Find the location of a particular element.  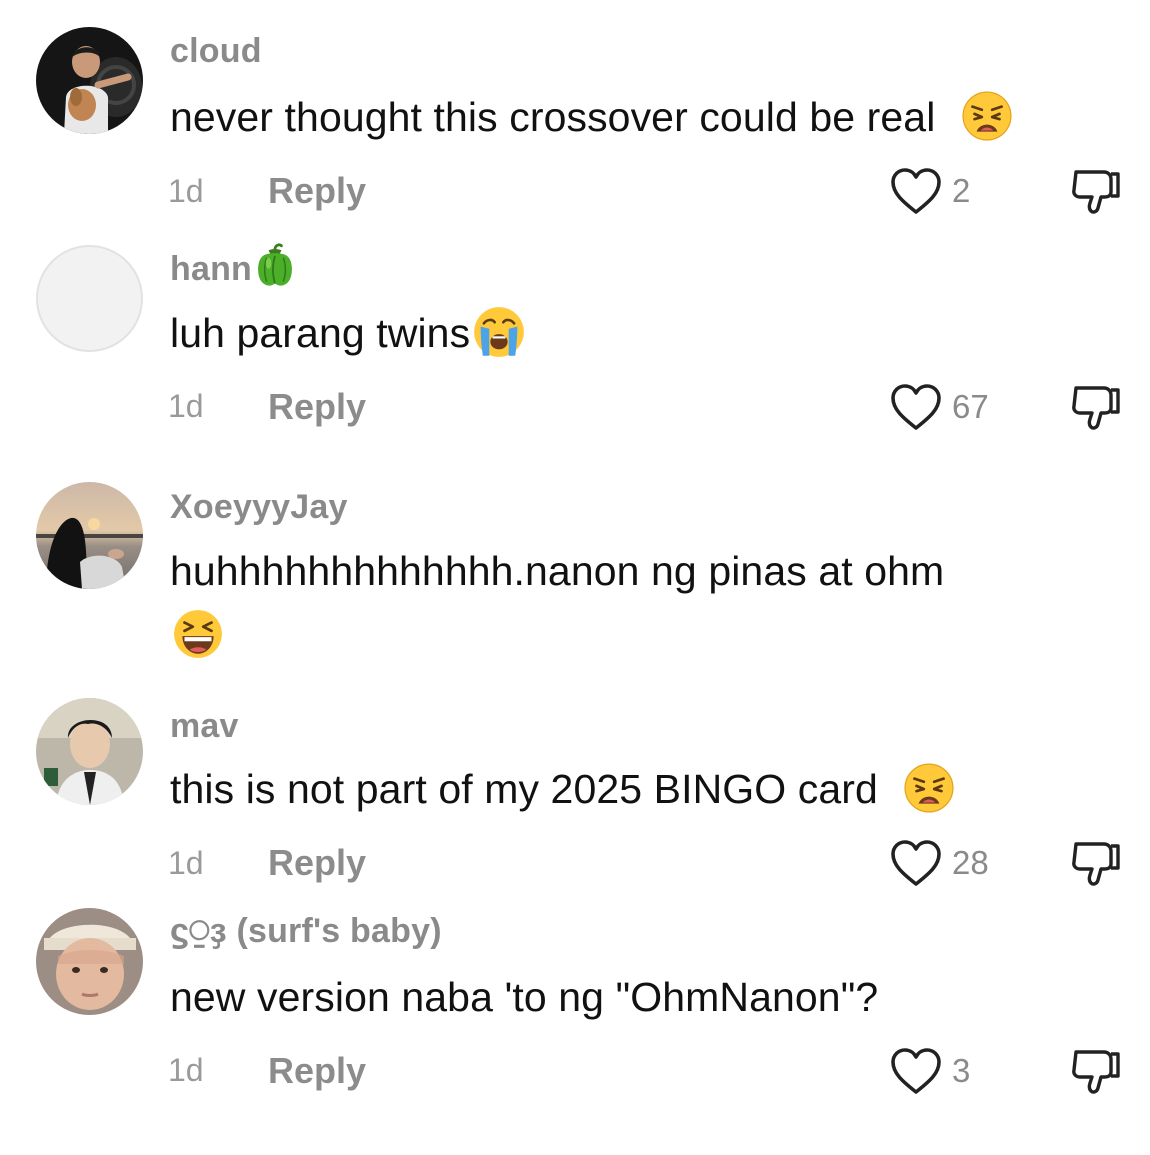

like-button: 3 is located at coordinates (930, 1071).